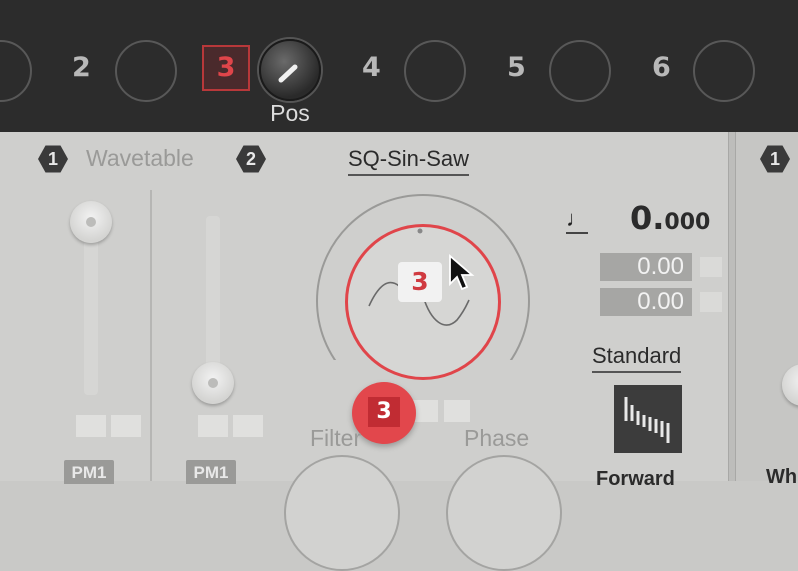 The image size is (798, 571). What do you see at coordinates (462, 272) in the screenshot?
I see `mouse-cursor-icon` at bounding box center [462, 272].